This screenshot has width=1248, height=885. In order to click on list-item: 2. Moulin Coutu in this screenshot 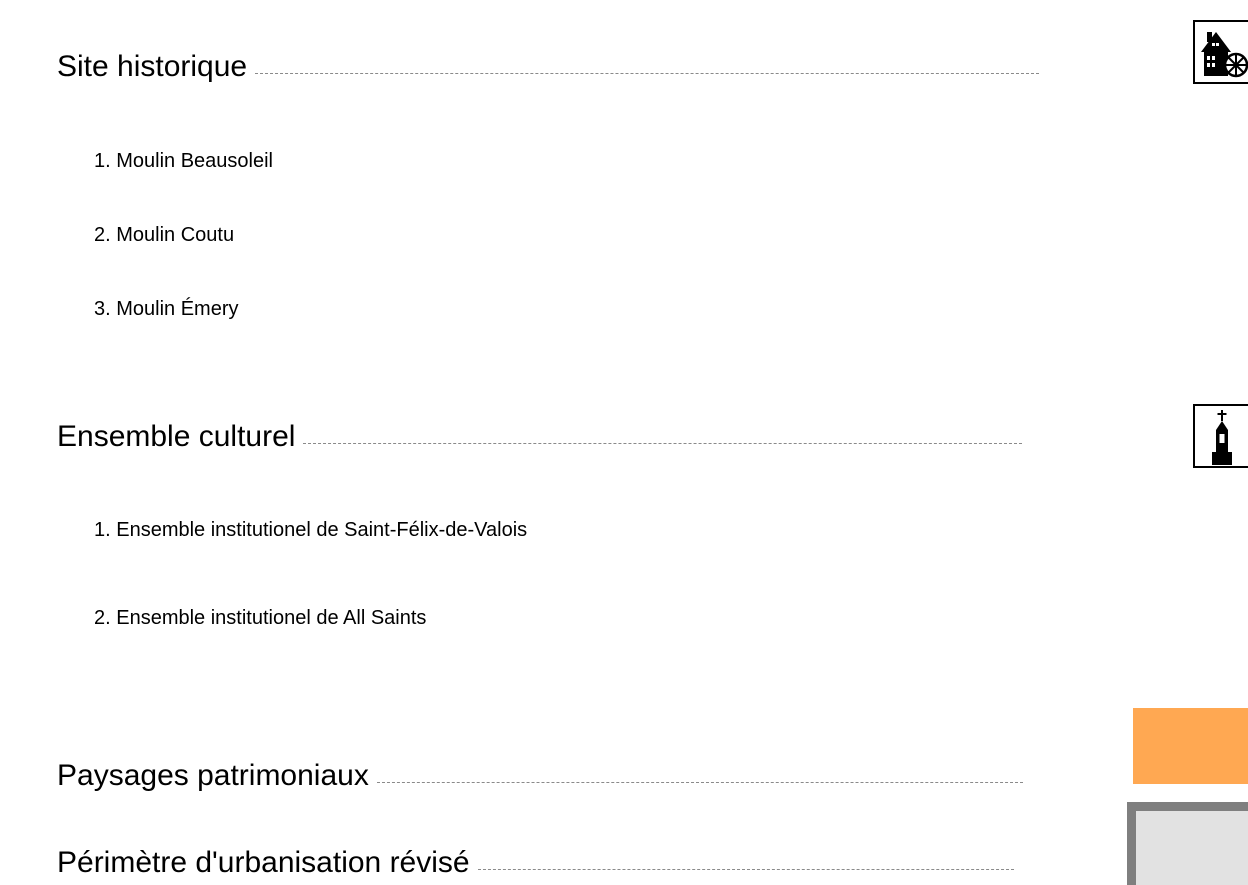, I will do `click(164, 235)`.